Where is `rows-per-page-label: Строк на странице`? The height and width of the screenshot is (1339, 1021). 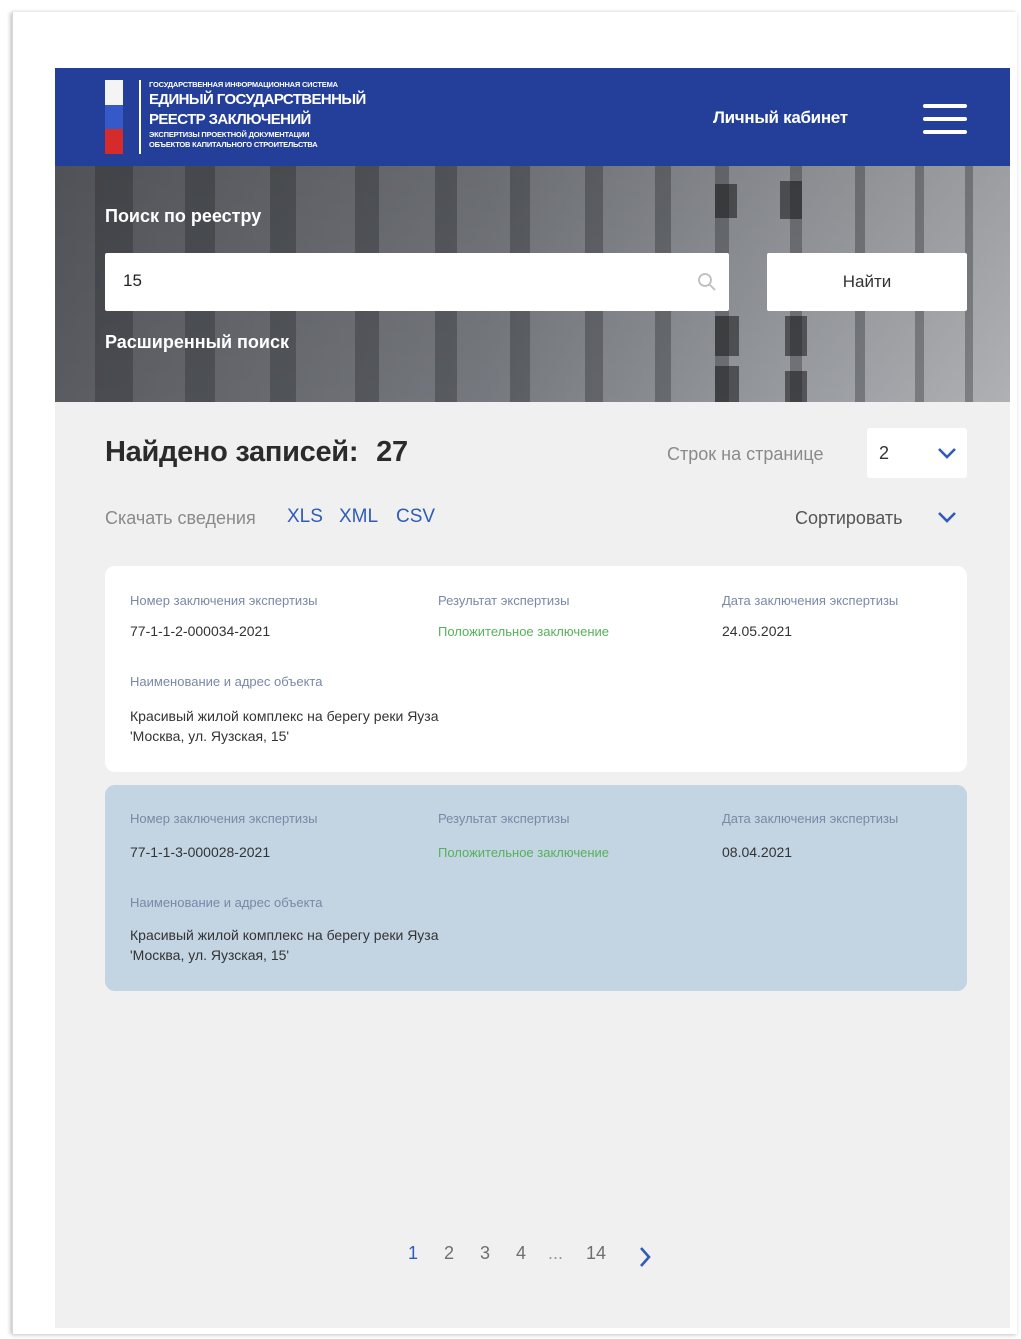 rows-per-page-label: Строк на странице is located at coordinates (745, 454).